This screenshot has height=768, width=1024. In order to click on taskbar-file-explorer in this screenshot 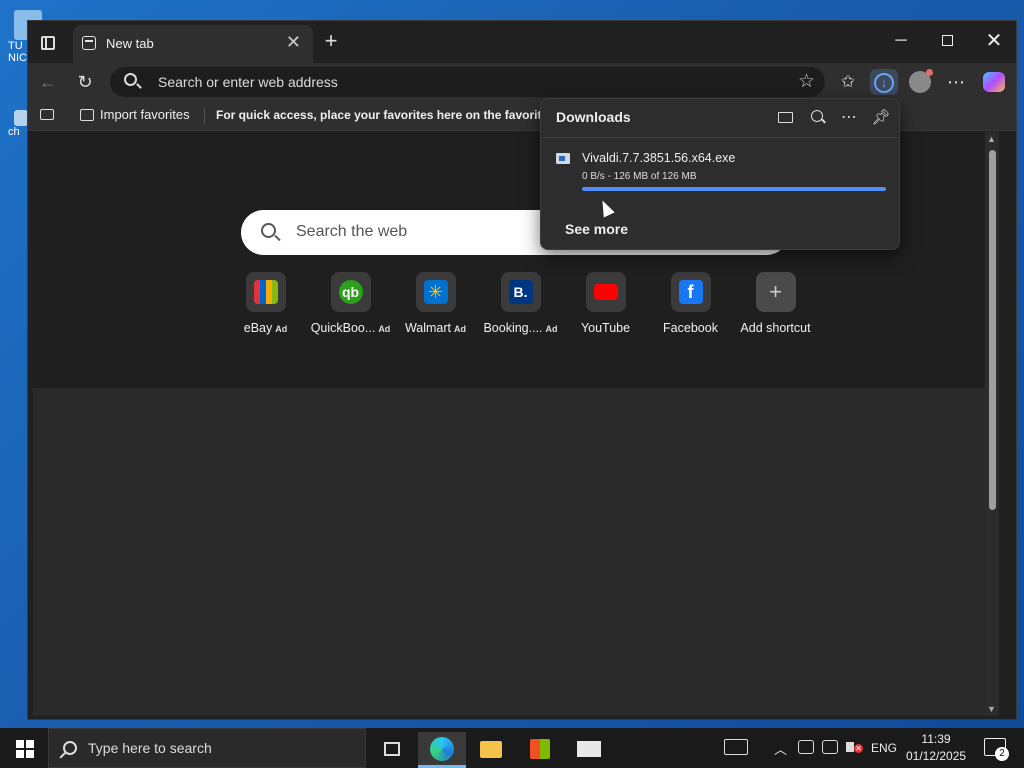, I will do `click(491, 750)`.